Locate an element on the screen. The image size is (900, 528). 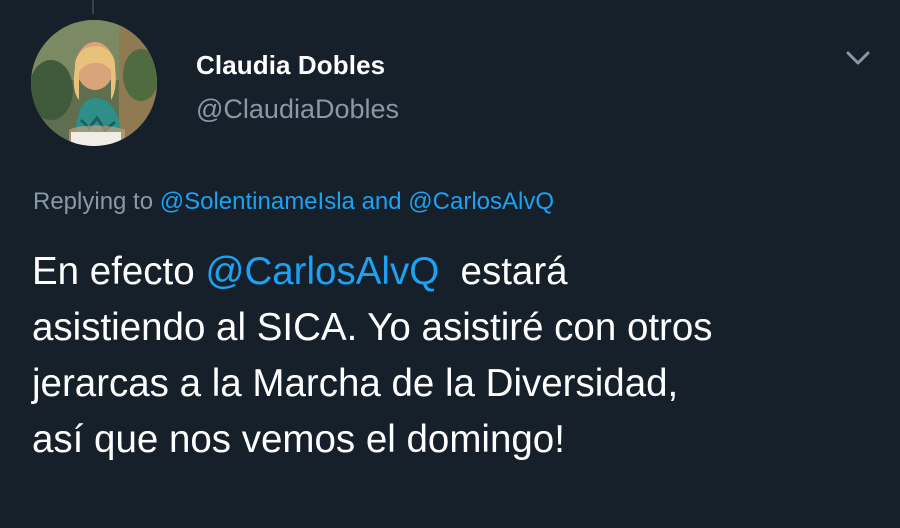
tweet-text-start: En efecto is located at coordinates (113, 271).